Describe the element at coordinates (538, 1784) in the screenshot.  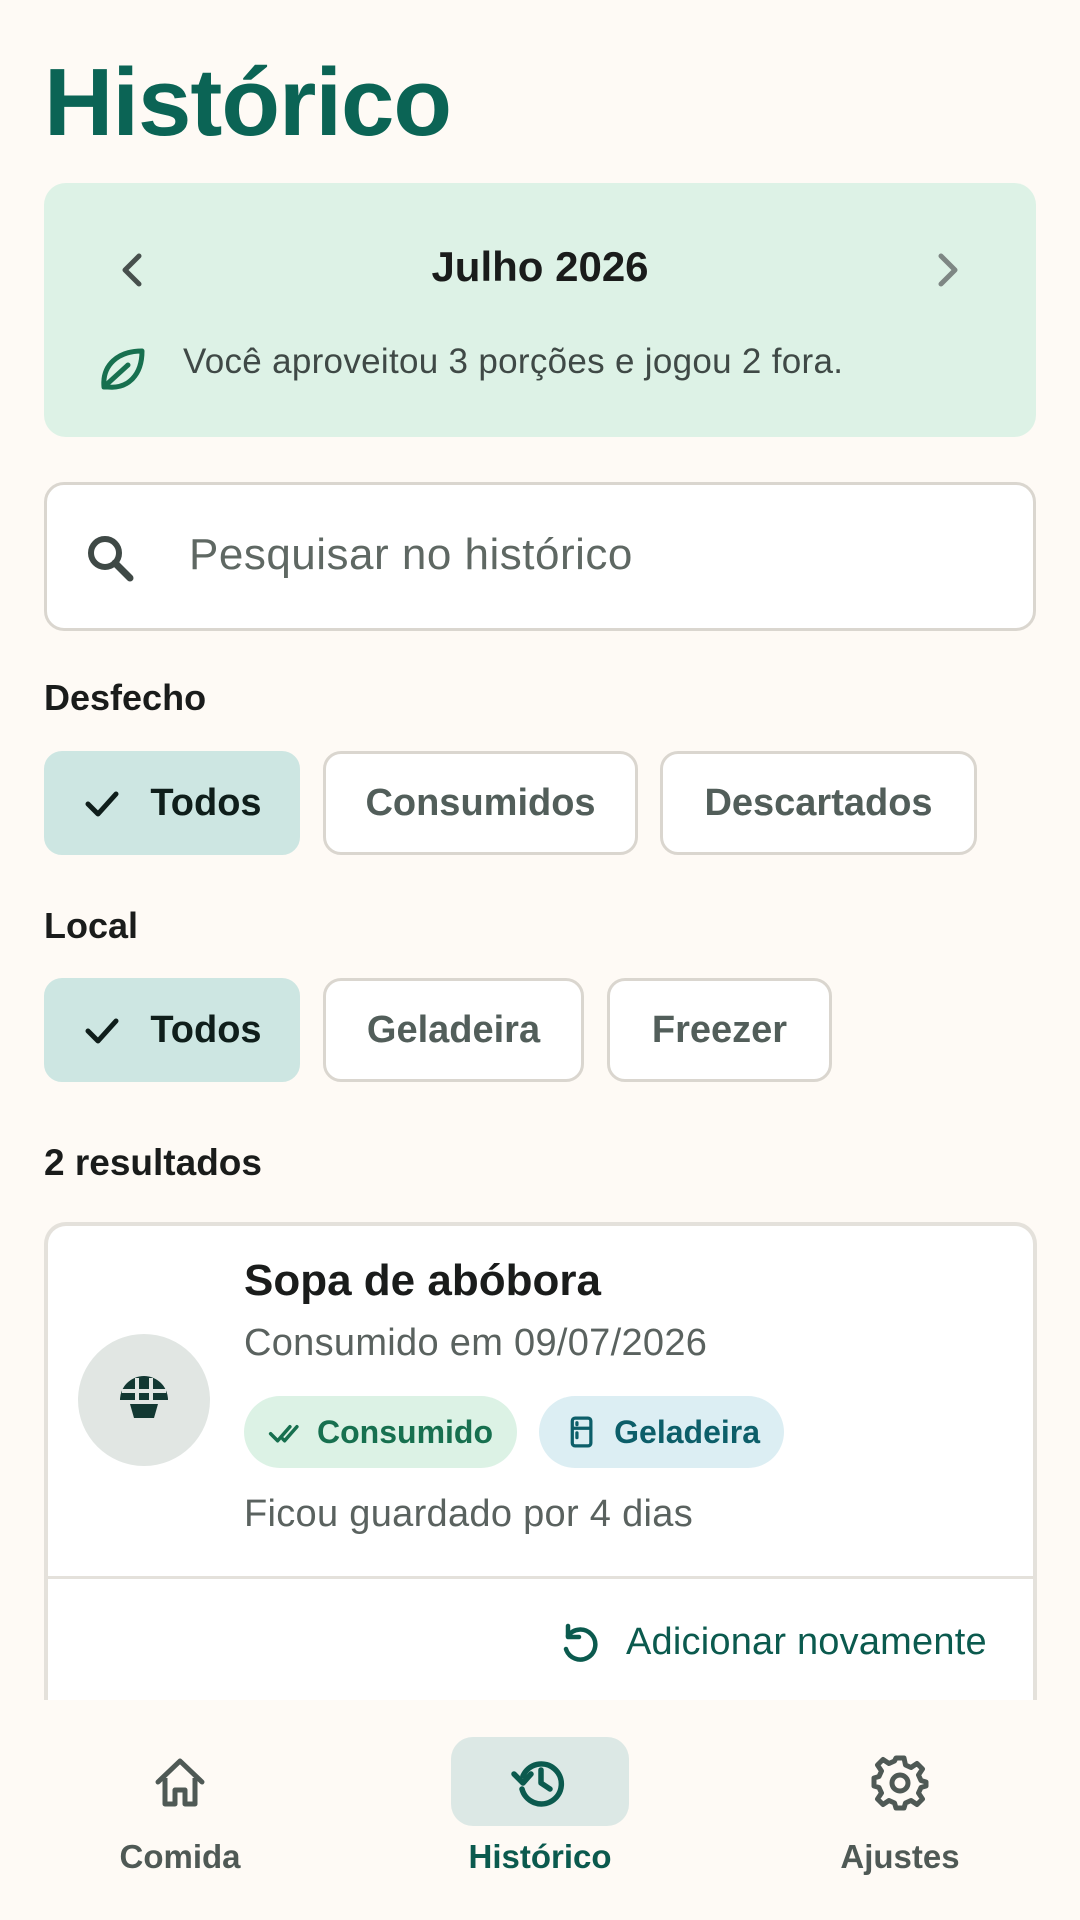
I see `history-icon` at that location.